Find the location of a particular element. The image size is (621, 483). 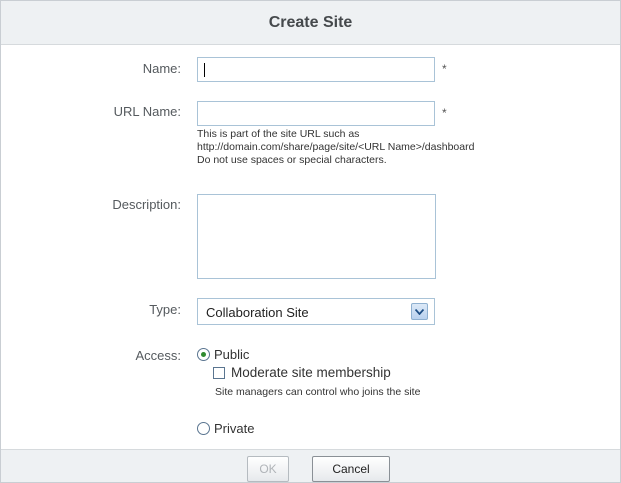

ok-button: OK is located at coordinates (268, 469).